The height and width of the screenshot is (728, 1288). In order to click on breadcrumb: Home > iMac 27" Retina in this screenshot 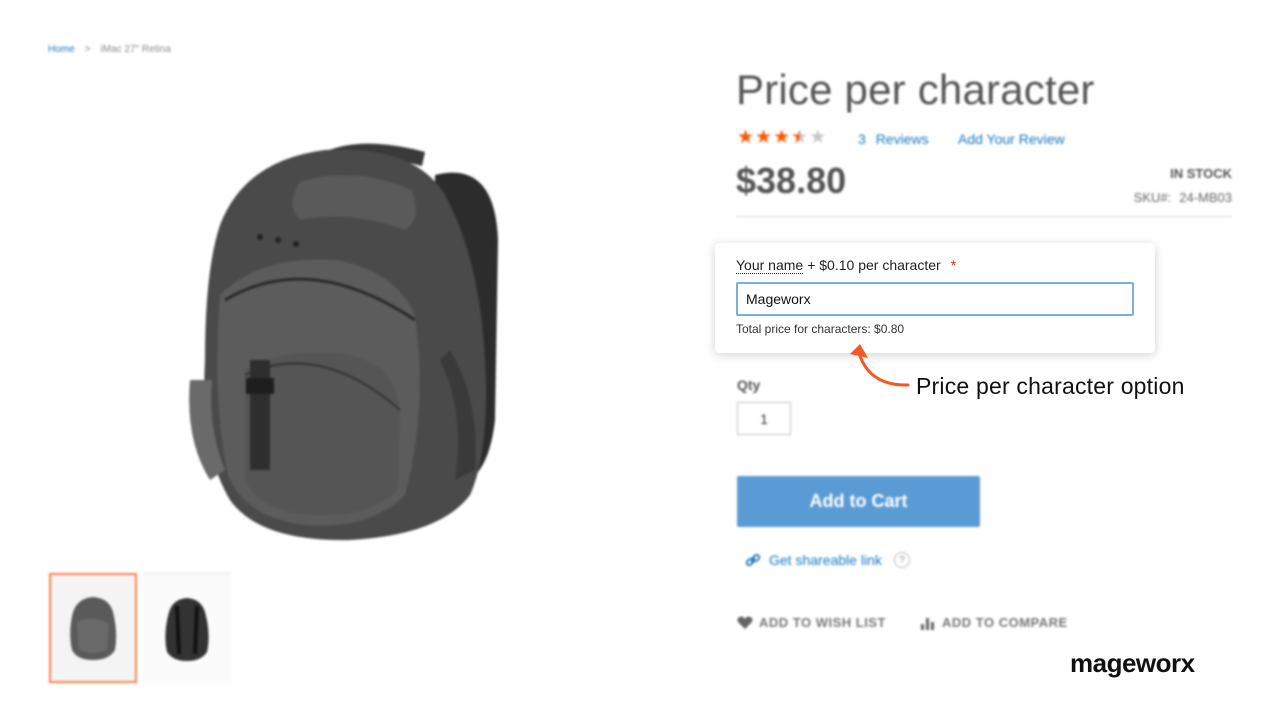, I will do `click(109, 49)`.